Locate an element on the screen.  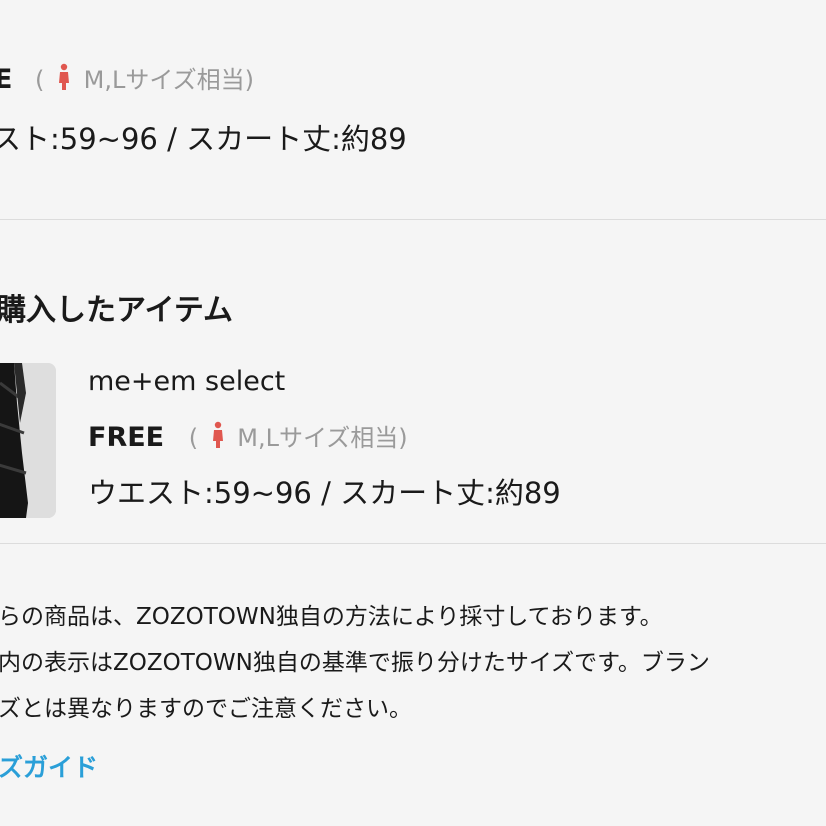
item-size-dimensions: ウエスト:59~96 / スカート丈:約89 is located at coordinates (324, 493).